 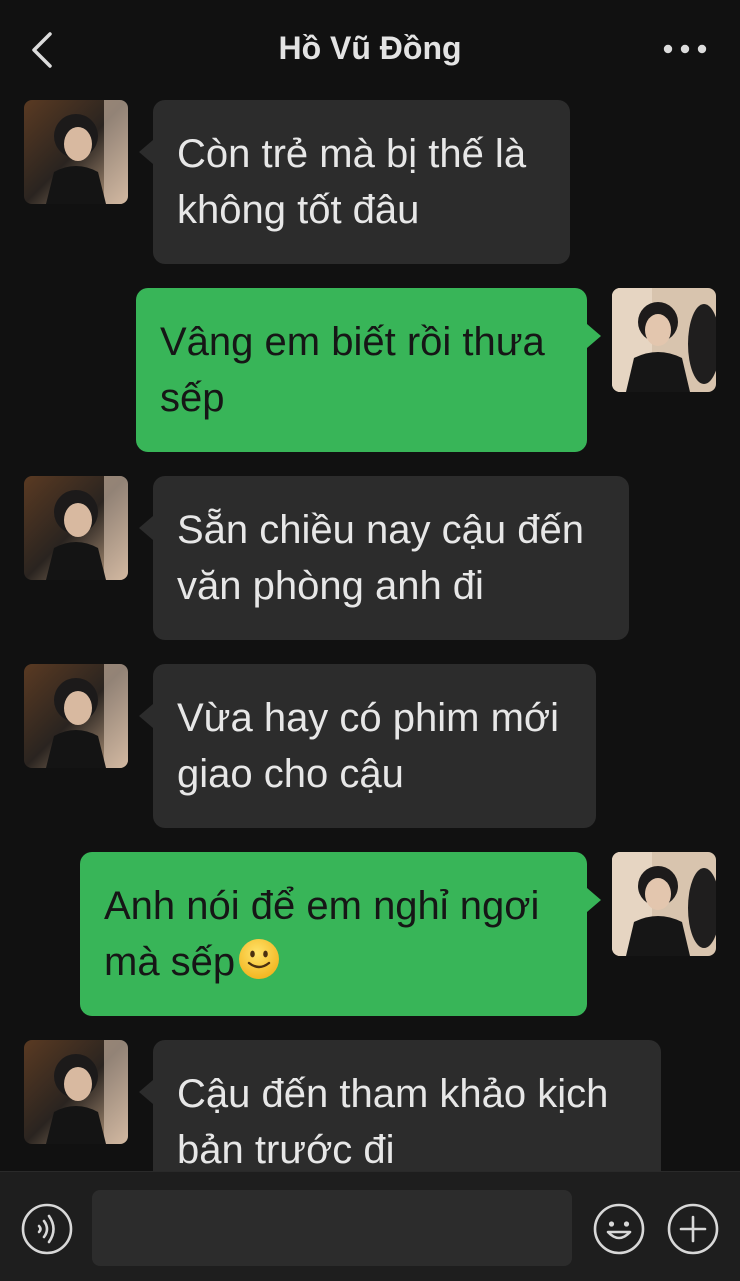 What do you see at coordinates (367, 746) in the screenshot?
I see `message-bubble-incoming: Vừa hay có phim mới giao cho cậu` at bounding box center [367, 746].